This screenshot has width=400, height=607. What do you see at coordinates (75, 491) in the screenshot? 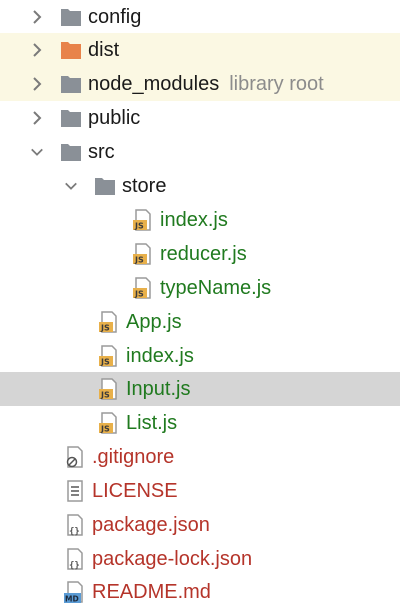
I see `text-file-icon` at bounding box center [75, 491].